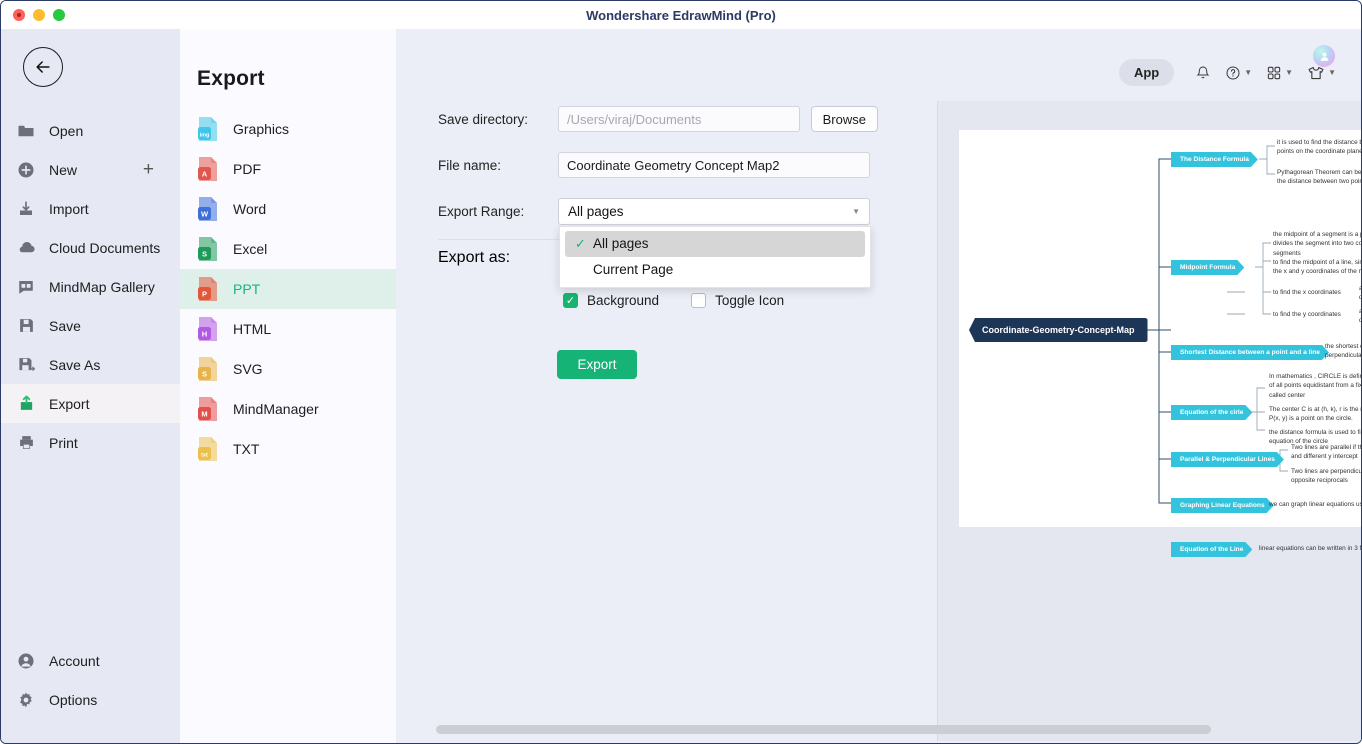 The height and width of the screenshot is (744, 1362). Describe the element at coordinates (1207, 267) in the screenshot. I see `mindmap-topic-midpoint-formula: Midpoint Formula` at that location.